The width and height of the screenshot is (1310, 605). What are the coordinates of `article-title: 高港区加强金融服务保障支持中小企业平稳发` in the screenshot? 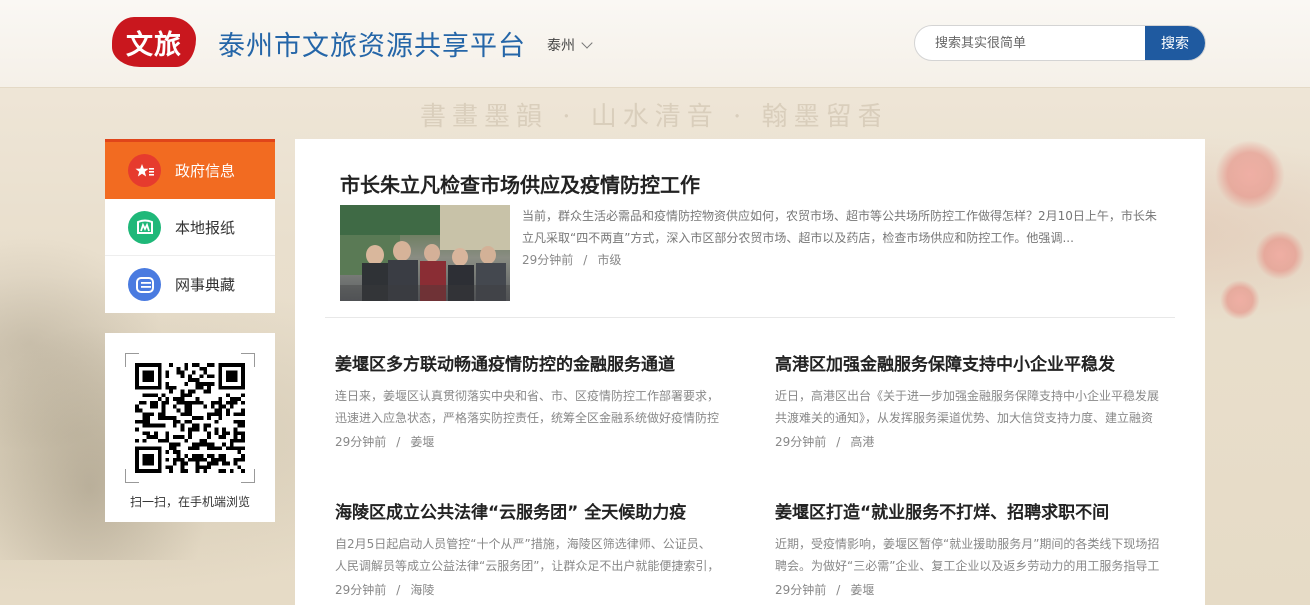 It's located at (968, 362).